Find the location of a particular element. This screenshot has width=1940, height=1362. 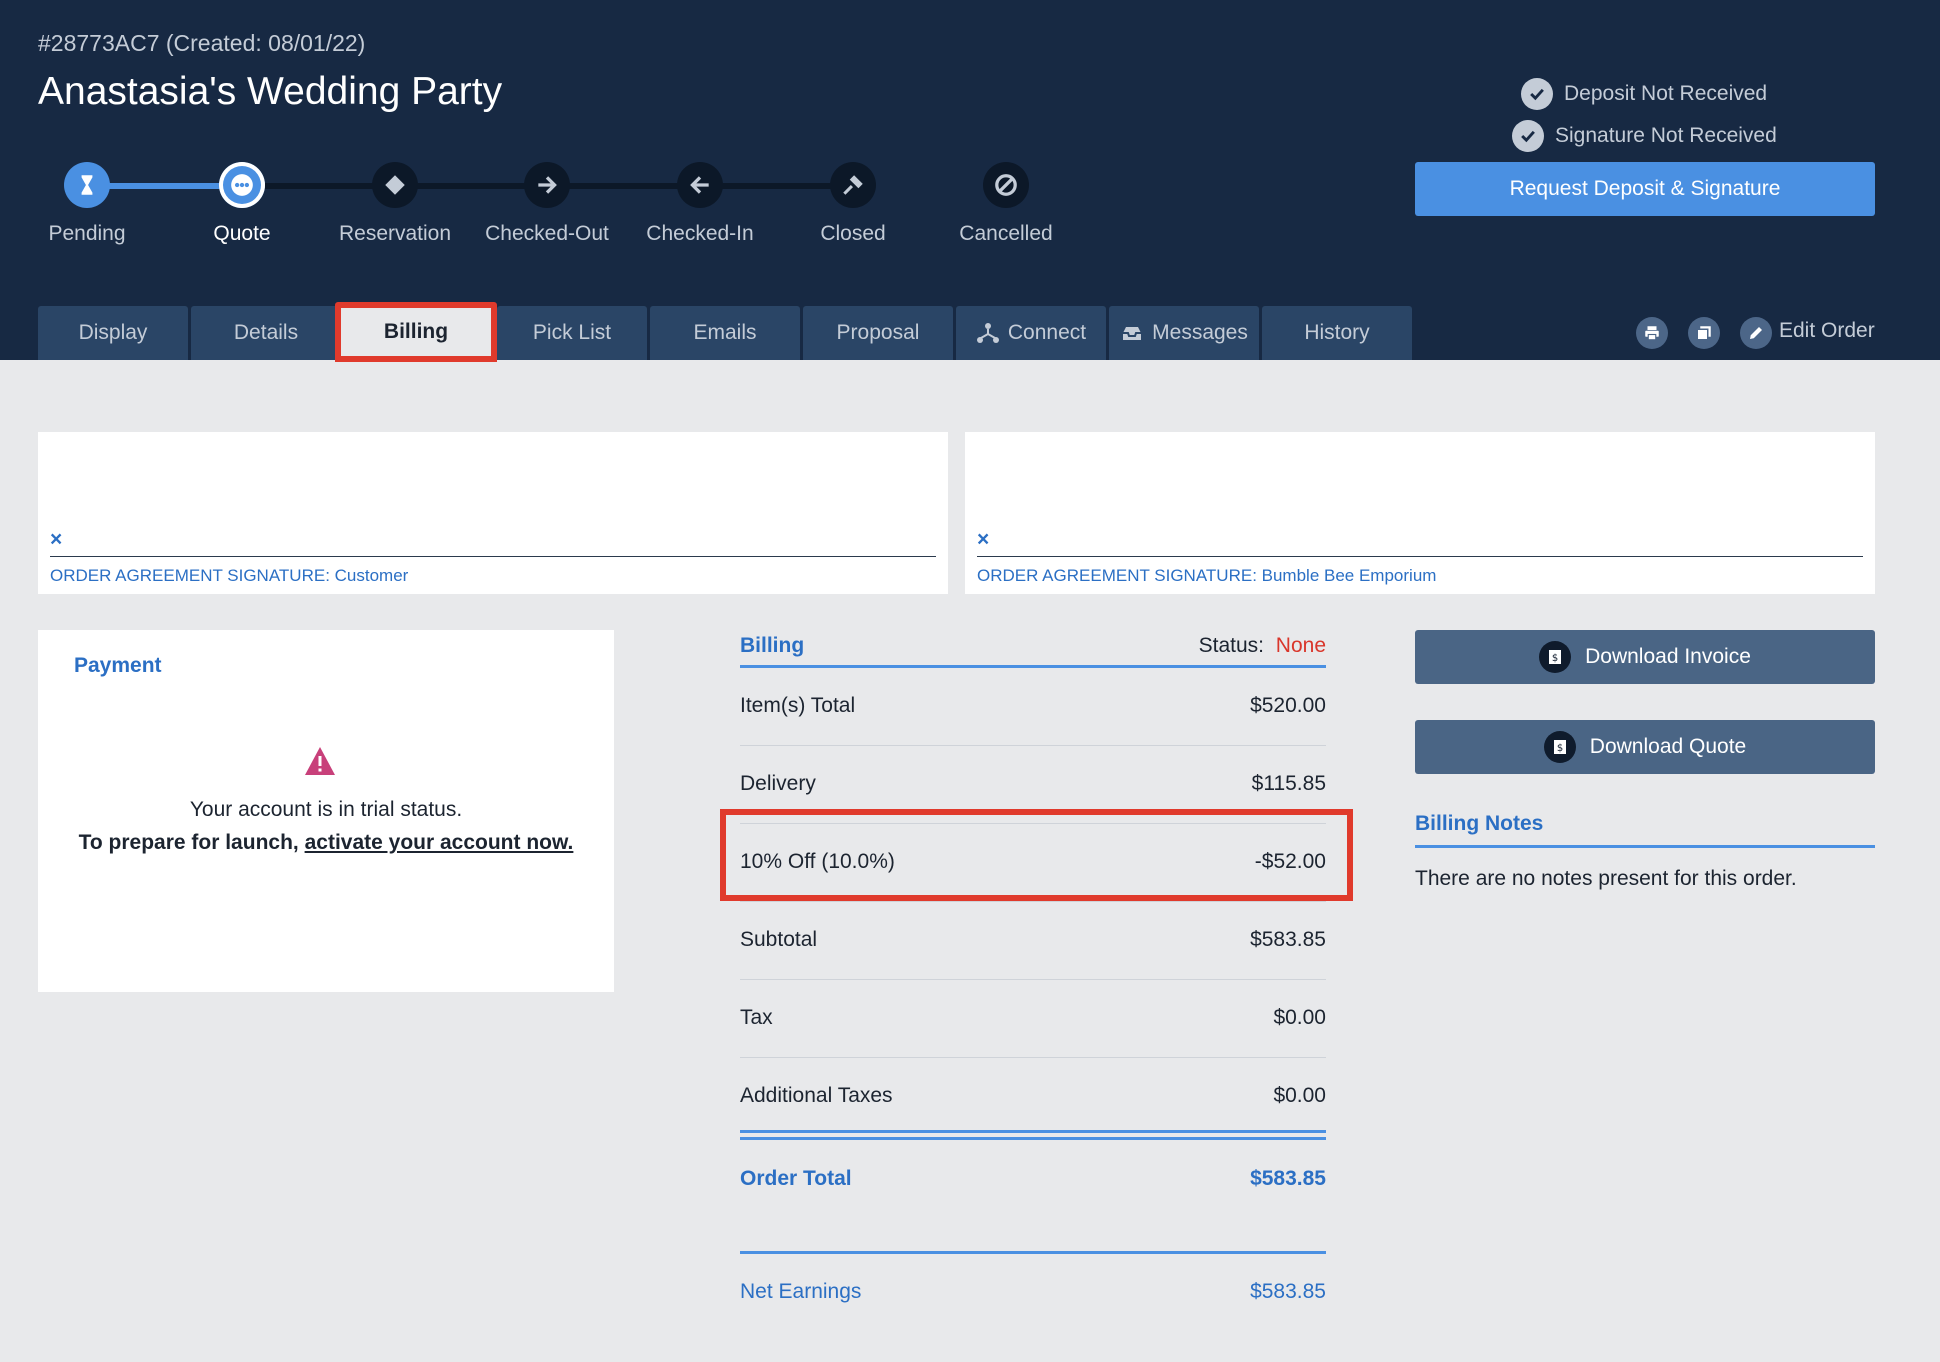

payment-title: Payment is located at coordinates (118, 665).